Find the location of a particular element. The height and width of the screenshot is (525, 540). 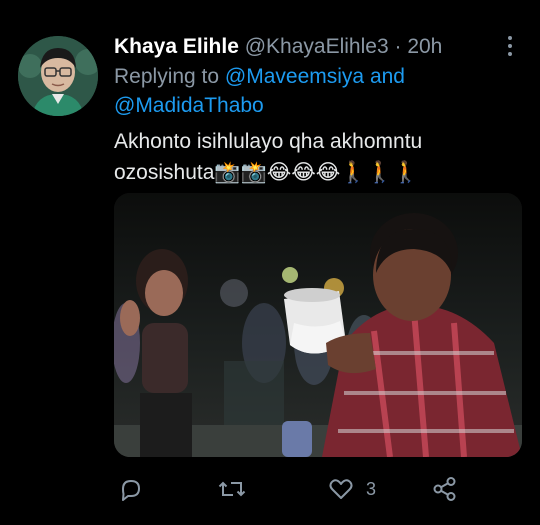

replying-to-label: Replying to is located at coordinates (167, 76).